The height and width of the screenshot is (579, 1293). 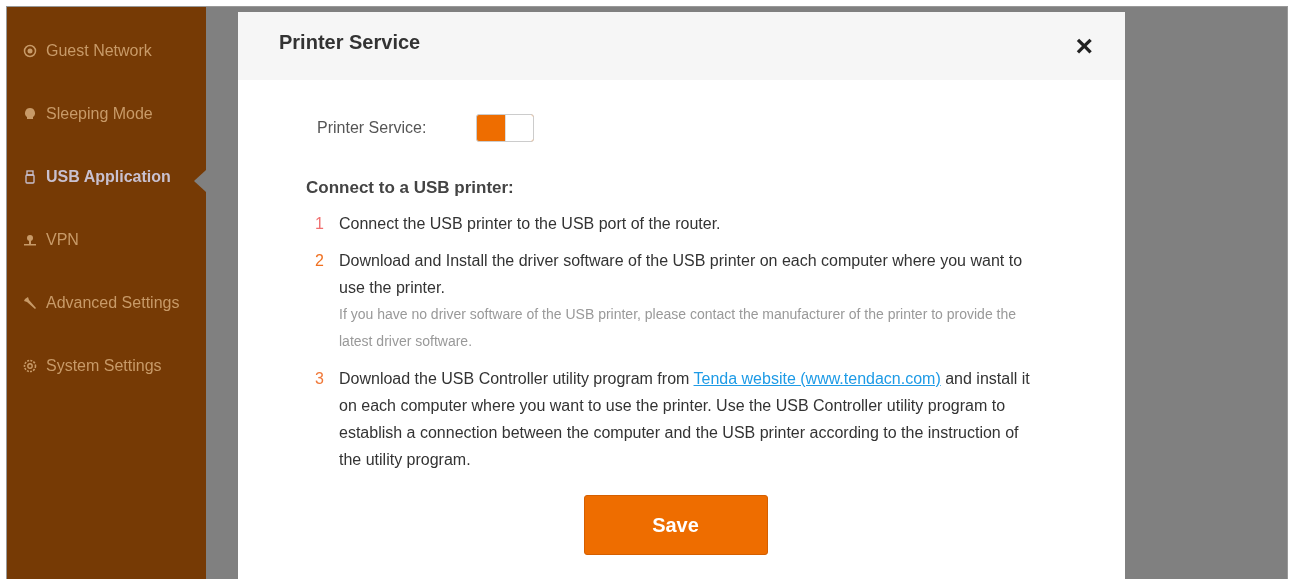 I want to click on step-number: 3, so click(x=320, y=379).